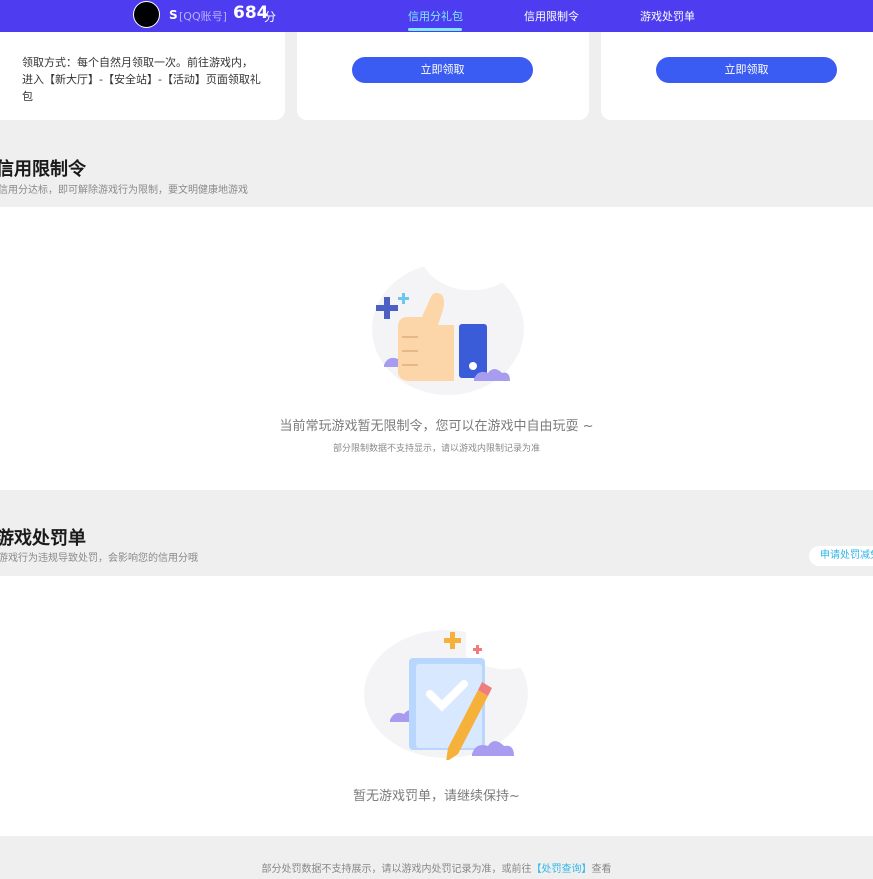 This screenshot has width=873, height=879. What do you see at coordinates (43, 538) in the screenshot?
I see `section-title-penalty: 游戏处罚单` at bounding box center [43, 538].